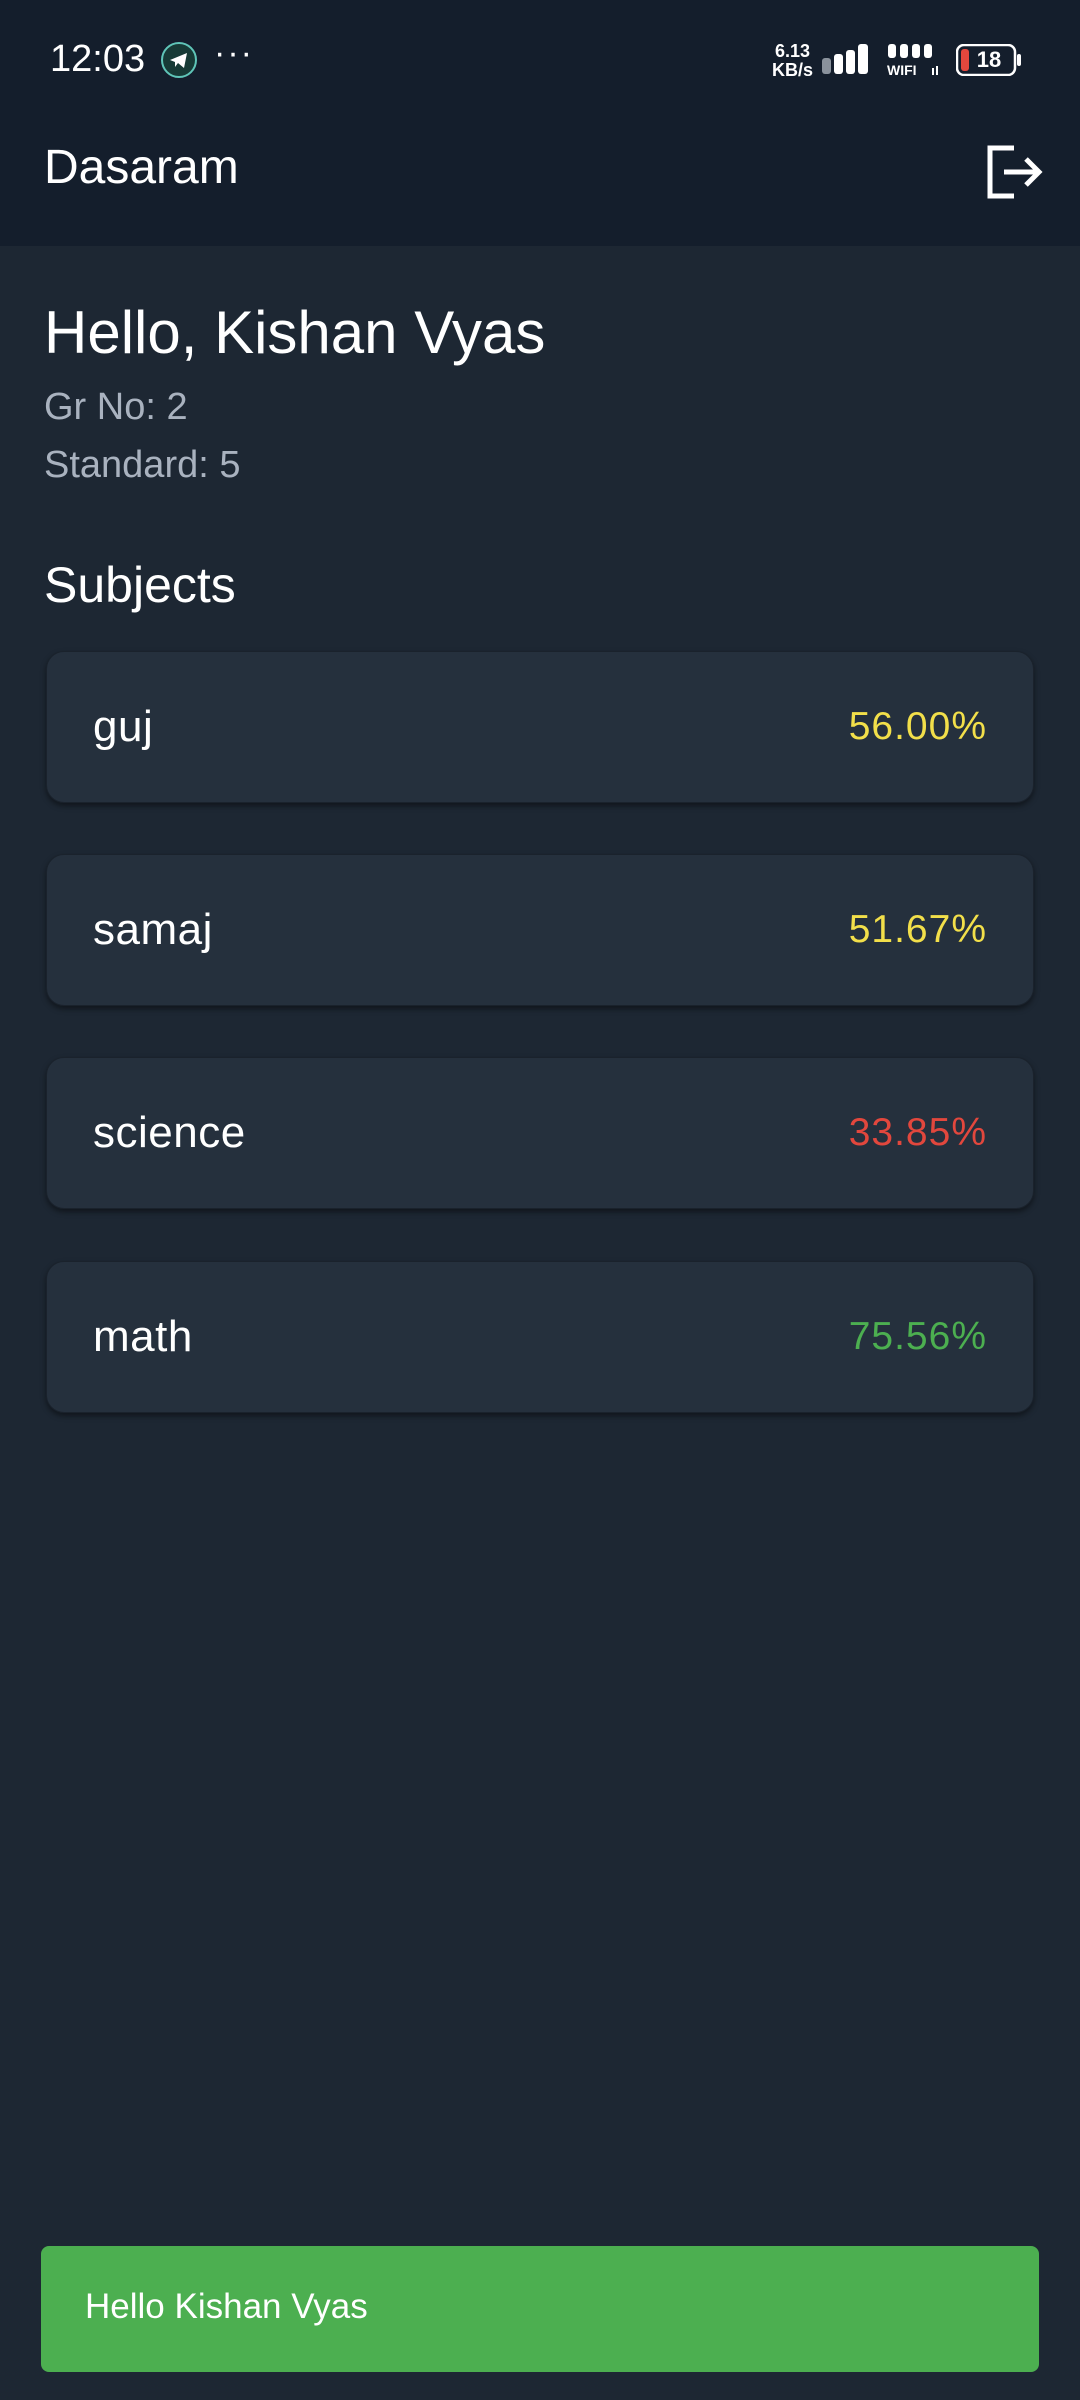  I want to click on status-bar: 12:03 ··· 6.13 KB/s WIFI 18, so click(540, 60).